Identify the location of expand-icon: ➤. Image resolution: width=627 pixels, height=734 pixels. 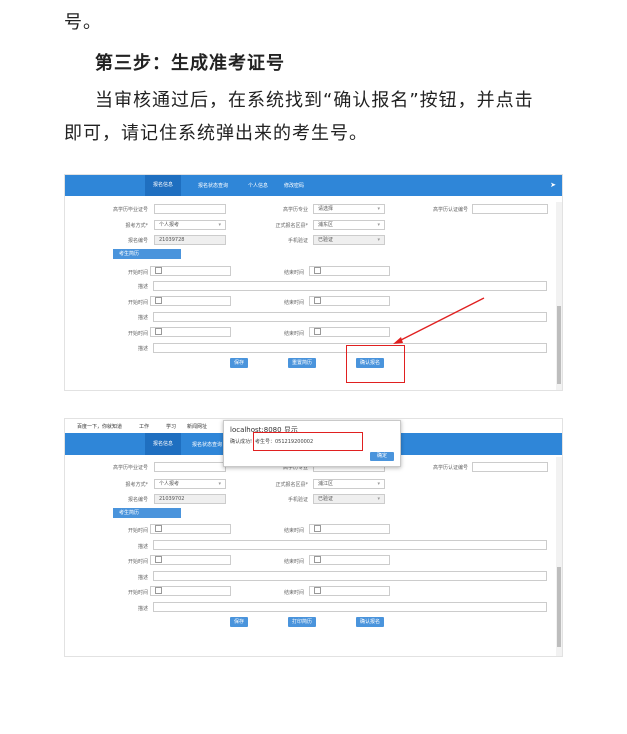
(553, 185).